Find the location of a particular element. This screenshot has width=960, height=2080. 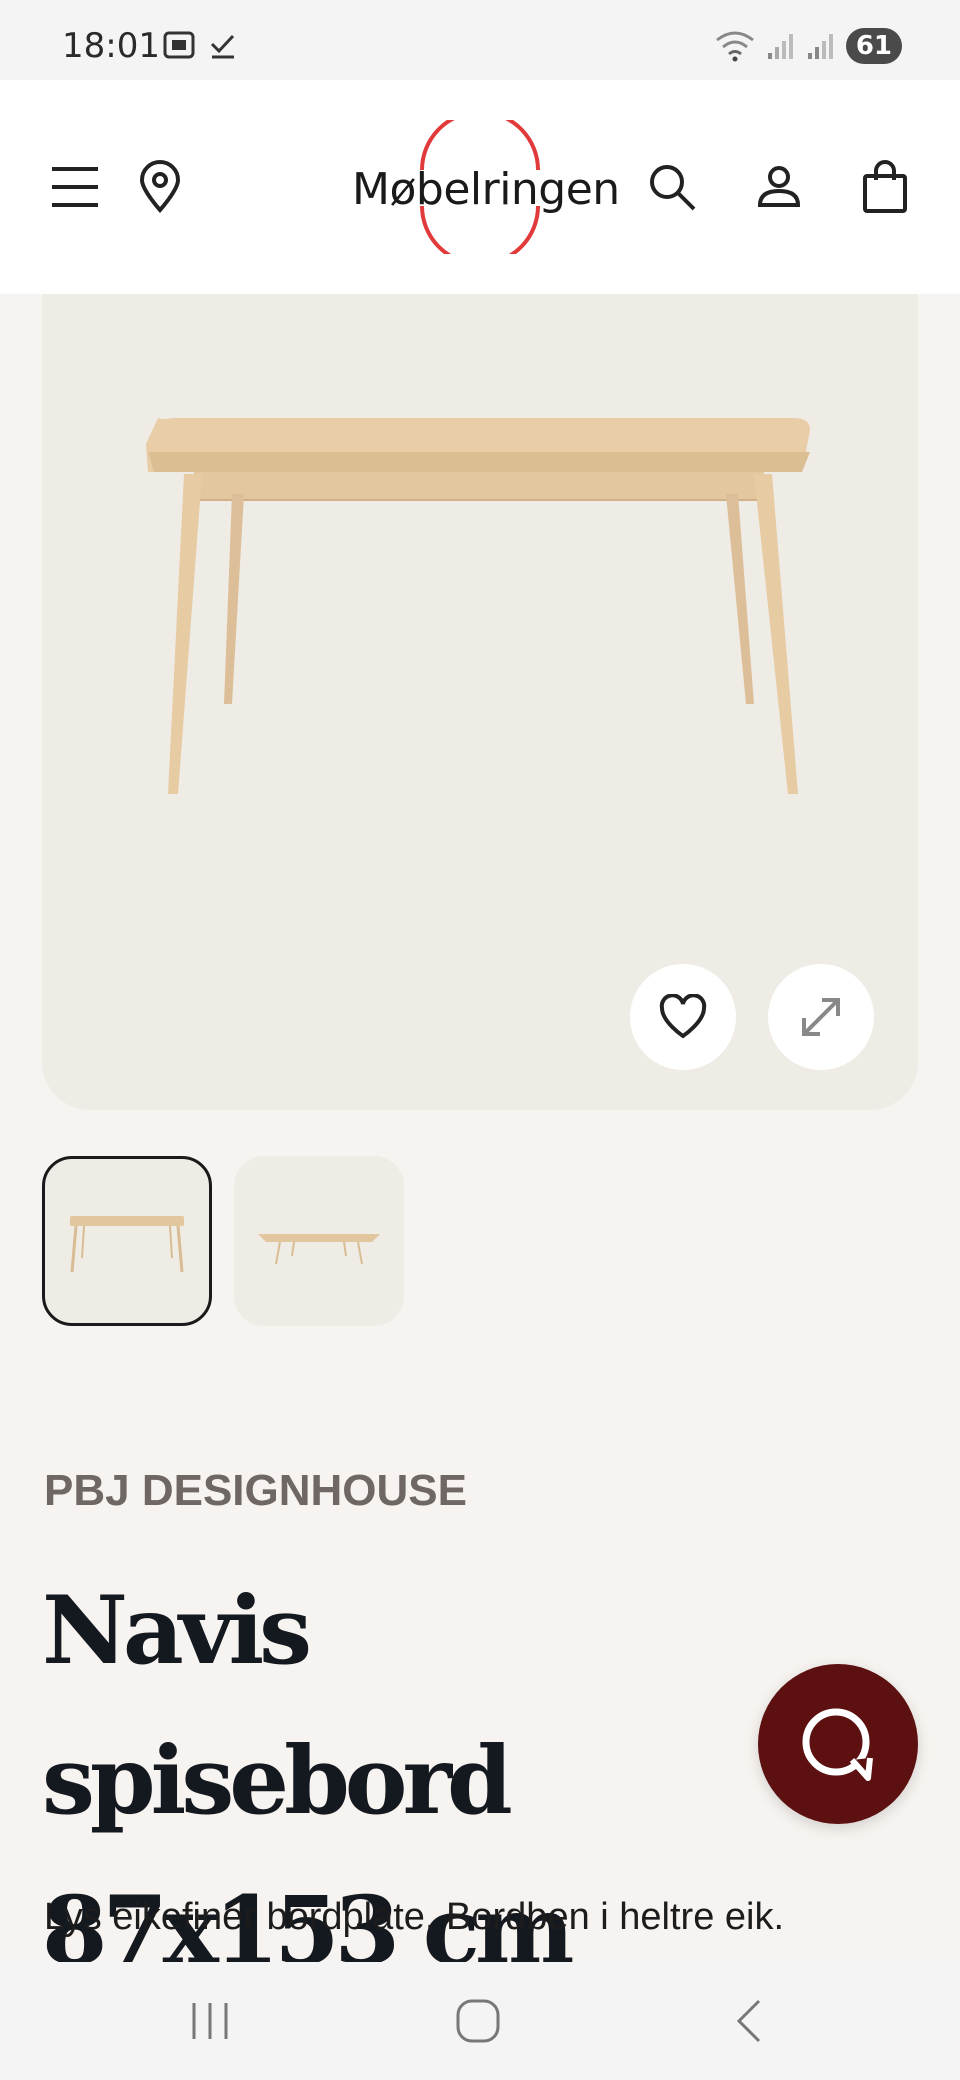

status-left-icons is located at coordinates (200, 45).